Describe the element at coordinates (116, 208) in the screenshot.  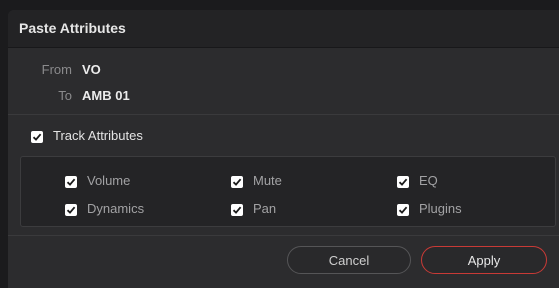
I see `dynamics-label: Dynamics` at that location.